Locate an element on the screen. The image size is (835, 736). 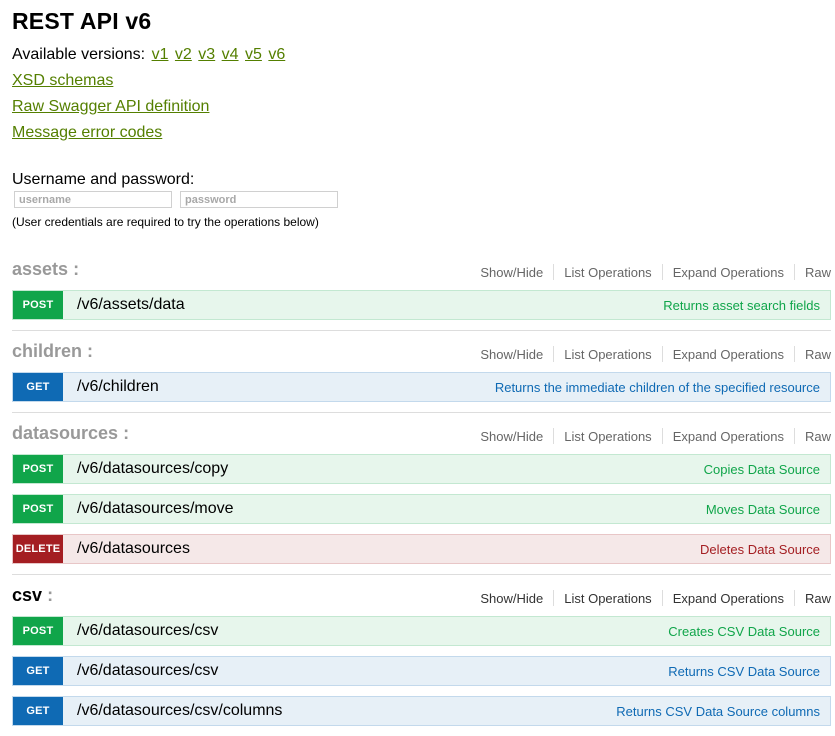
credentials-label: Username and password: is located at coordinates (103, 179).